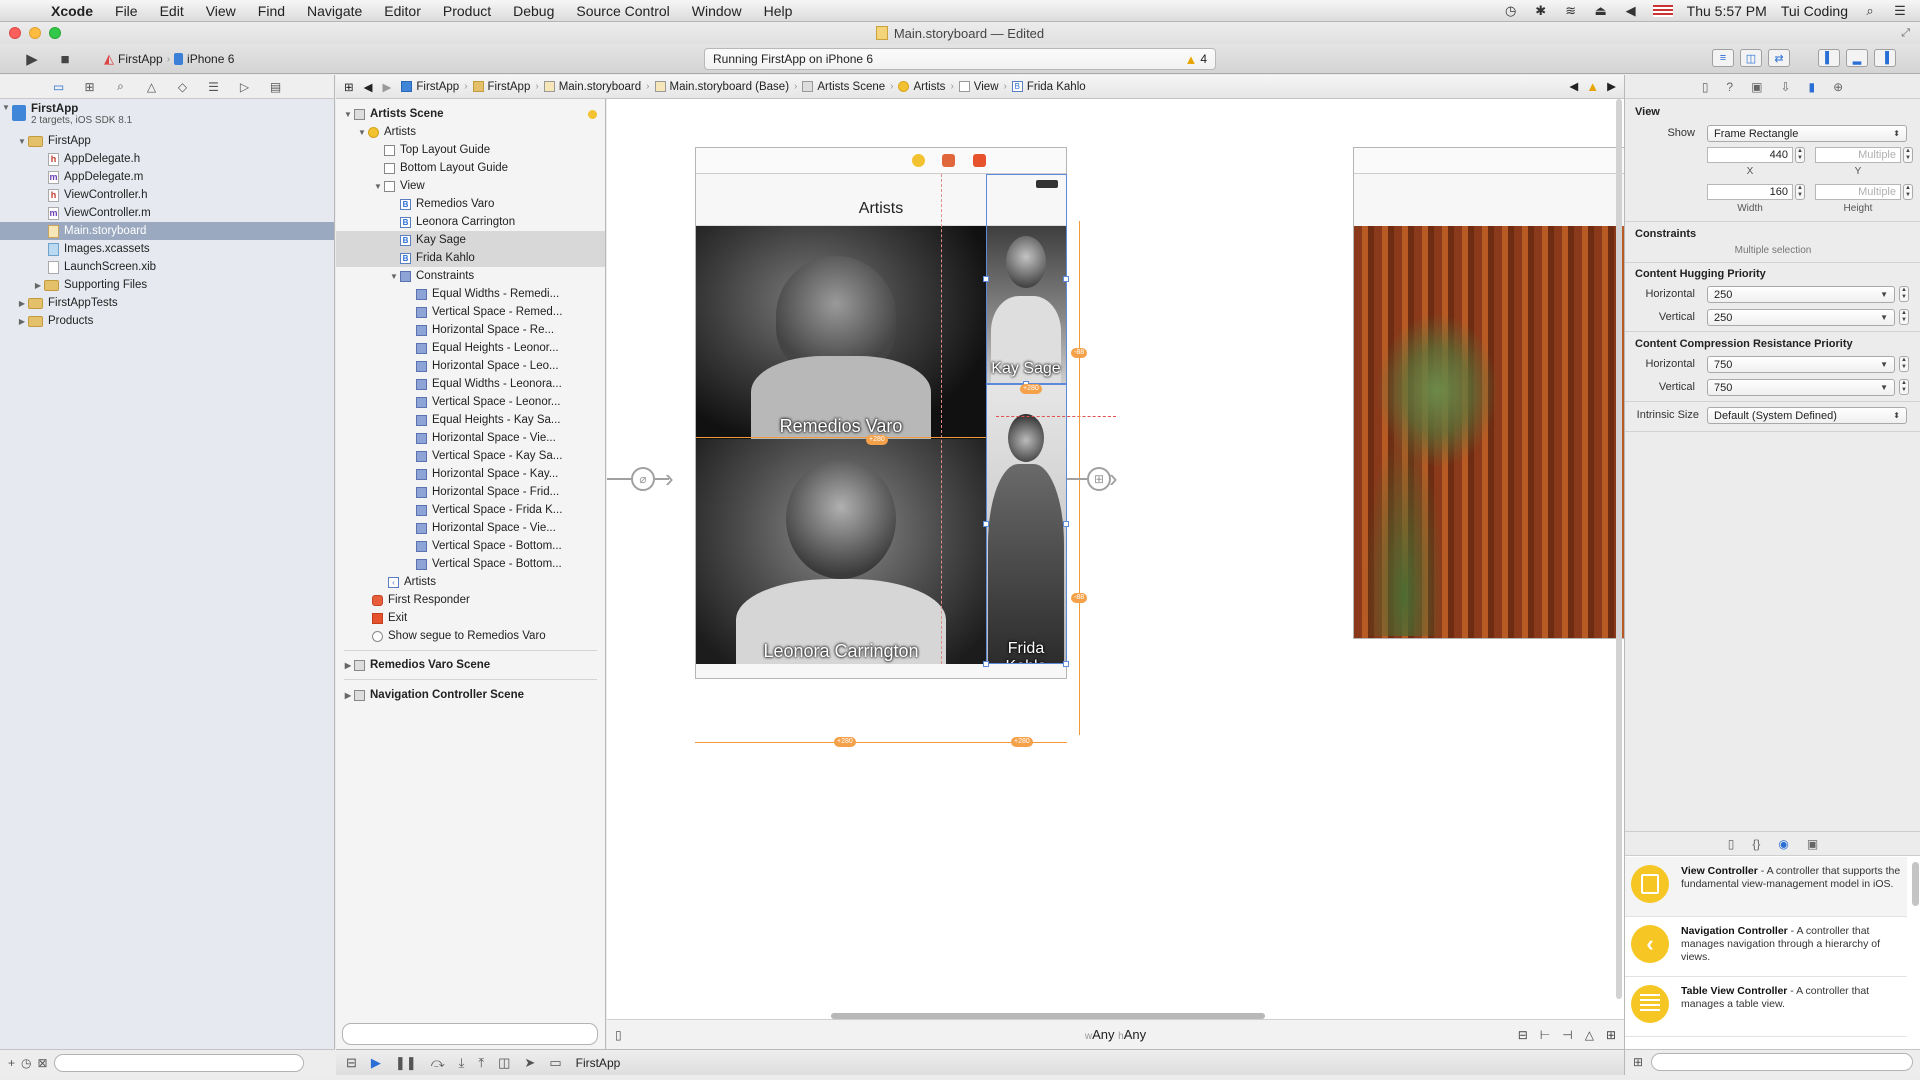 The width and height of the screenshot is (1920, 1080). I want to click on debug-navigator-icon: ☰, so click(214, 87).